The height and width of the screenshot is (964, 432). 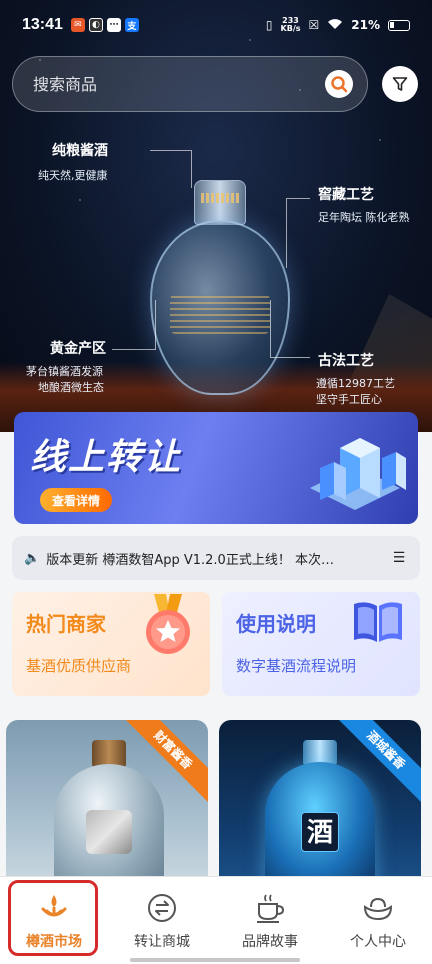 What do you see at coordinates (113, 25) in the screenshot?
I see `app-notification-icon: ⋯` at bounding box center [113, 25].